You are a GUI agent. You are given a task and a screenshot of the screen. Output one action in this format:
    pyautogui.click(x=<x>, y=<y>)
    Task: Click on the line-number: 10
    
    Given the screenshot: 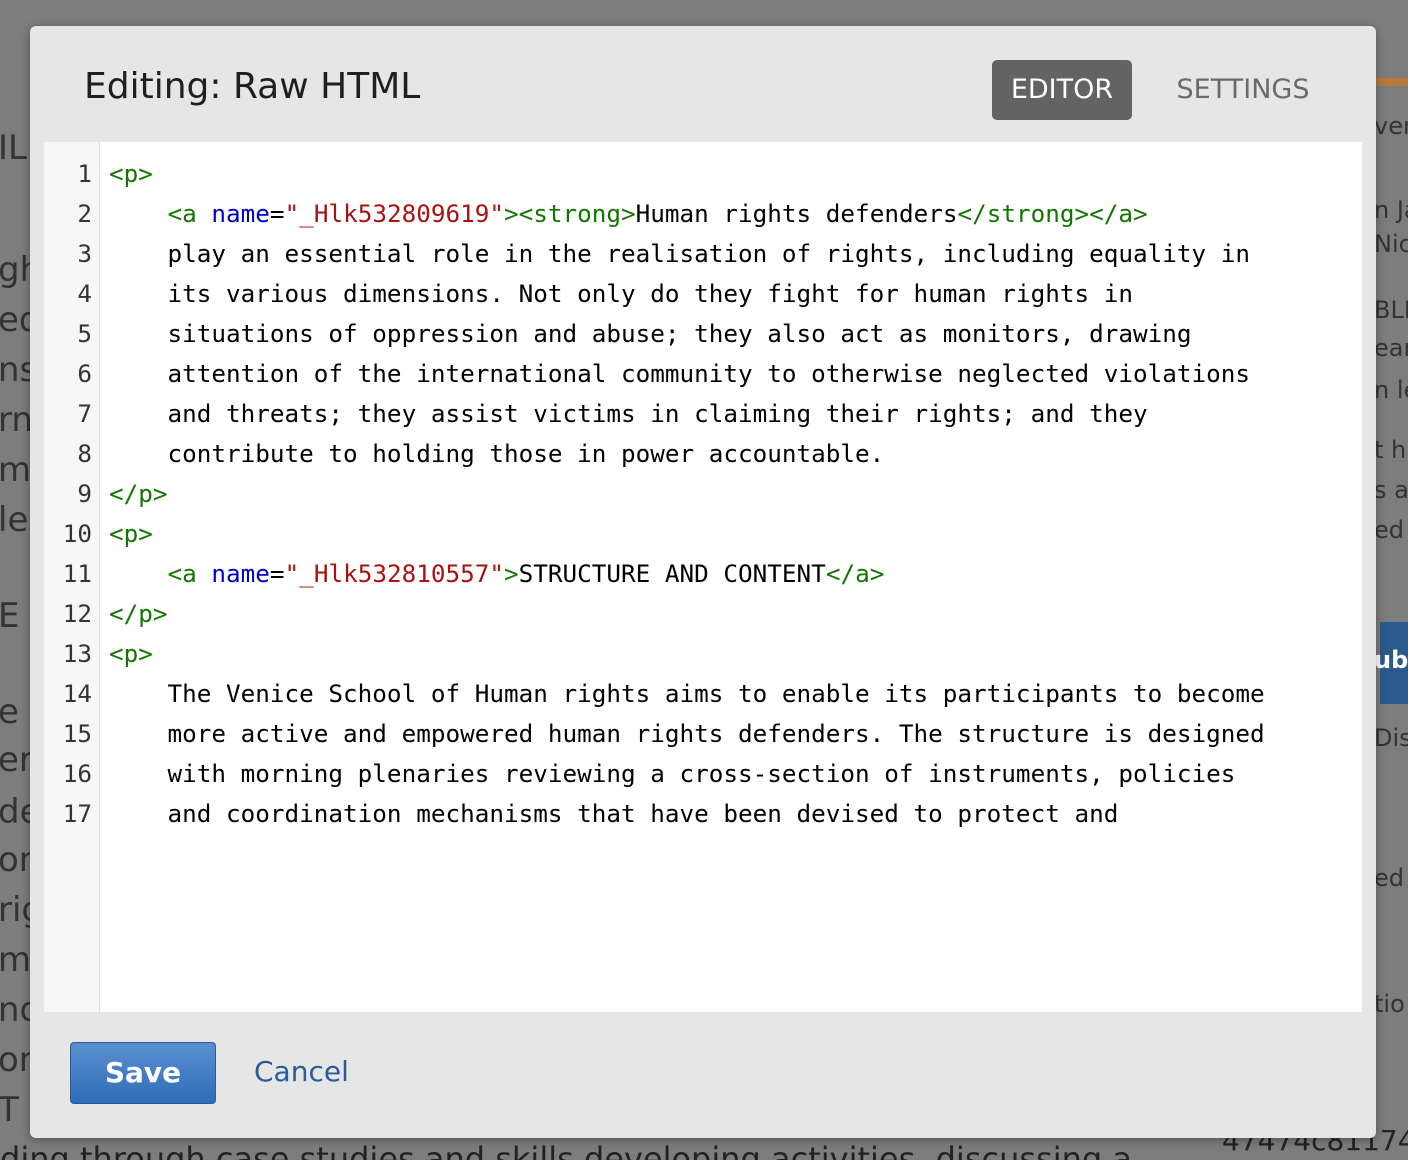 What is the action you would take?
    pyautogui.click(x=77, y=533)
    